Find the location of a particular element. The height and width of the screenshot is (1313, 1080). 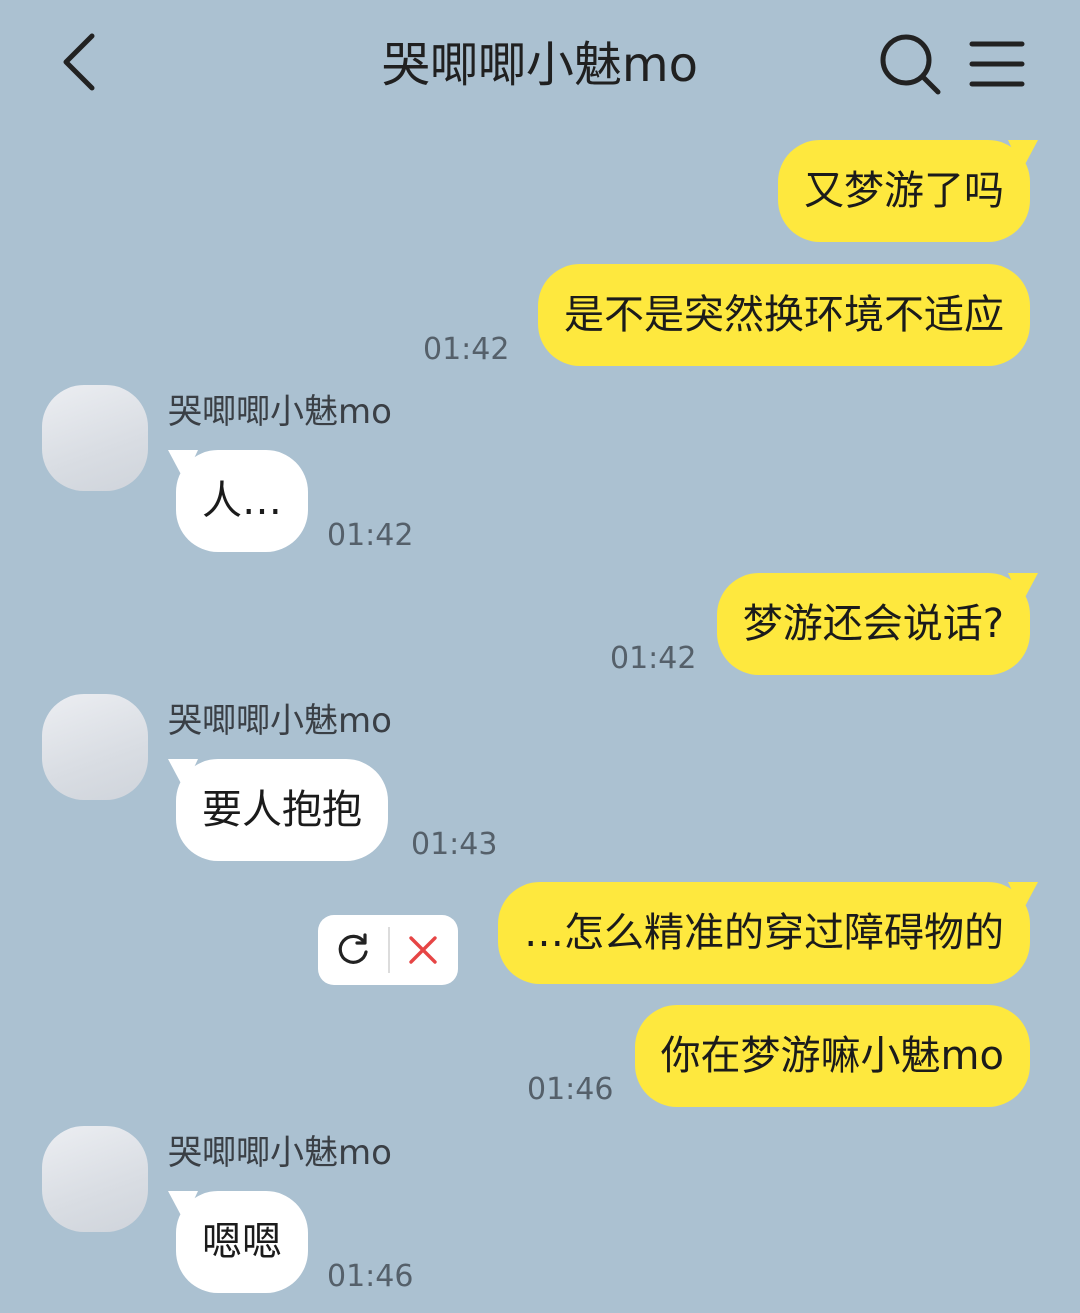

incoming-message-bubble: 嗯嗯 is located at coordinates (238, 1242).